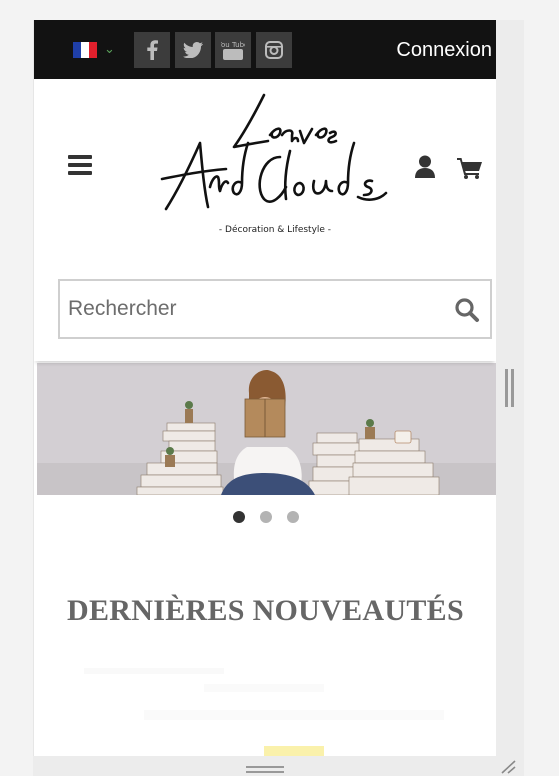 The height and width of the screenshot is (776, 559). Describe the element at coordinates (233, 50) in the screenshot. I see `youtube-icon: You Tube` at that location.